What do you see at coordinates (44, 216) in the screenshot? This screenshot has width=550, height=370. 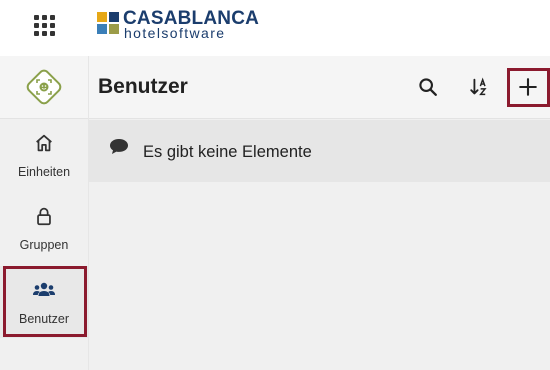 I see `lock-icon` at bounding box center [44, 216].